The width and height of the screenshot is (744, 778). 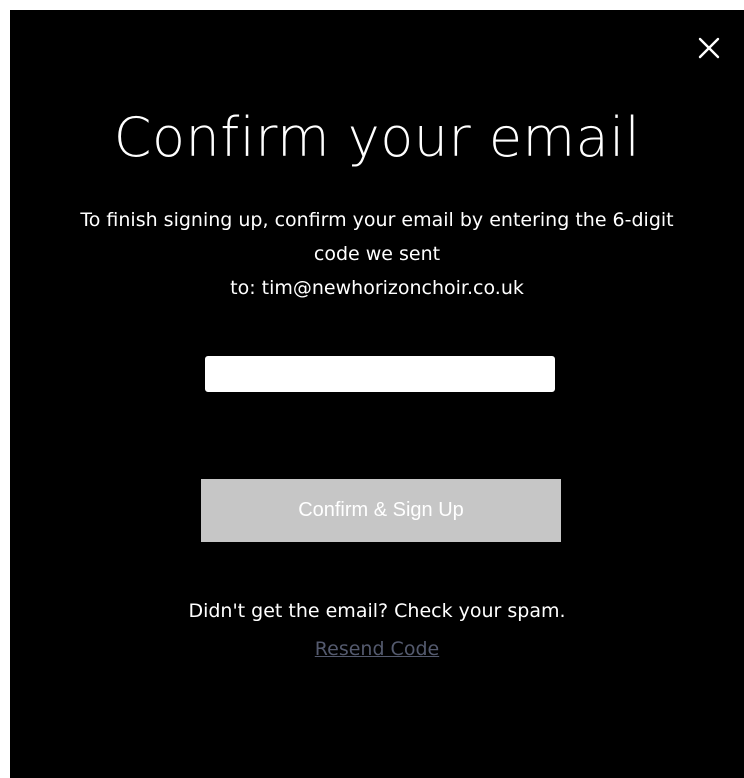 I want to click on message-line-2: code we sent, so click(x=377, y=254).